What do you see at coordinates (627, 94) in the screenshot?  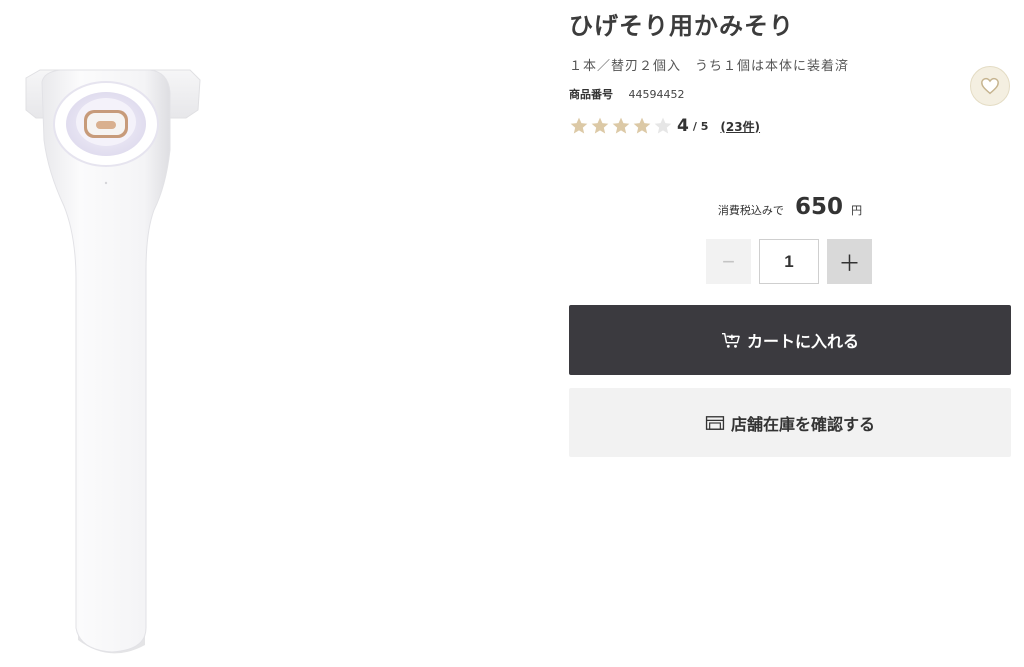 I see `product-sku: 商品番号 44594452` at bounding box center [627, 94].